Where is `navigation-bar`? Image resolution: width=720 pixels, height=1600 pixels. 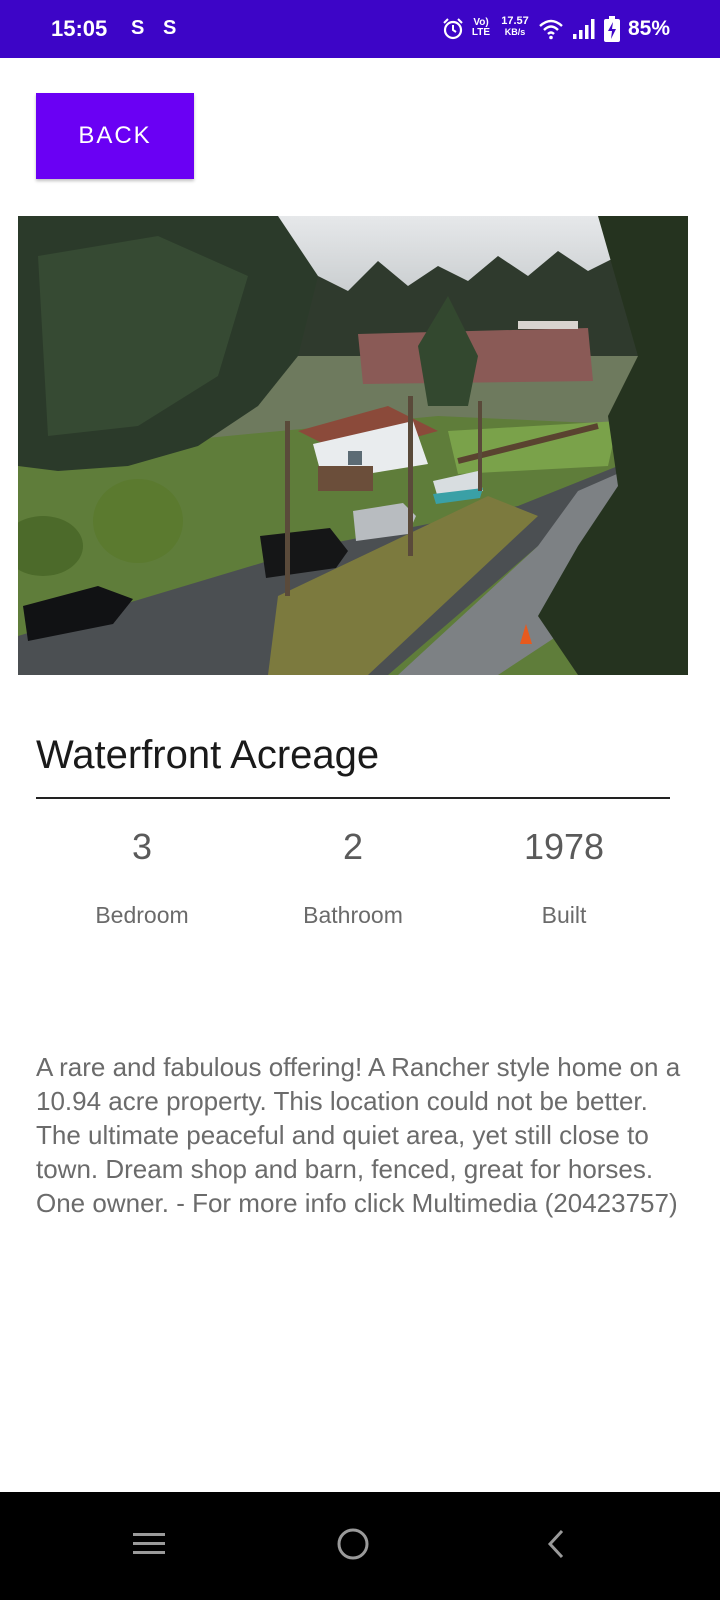
navigation-bar is located at coordinates (360, 1546).